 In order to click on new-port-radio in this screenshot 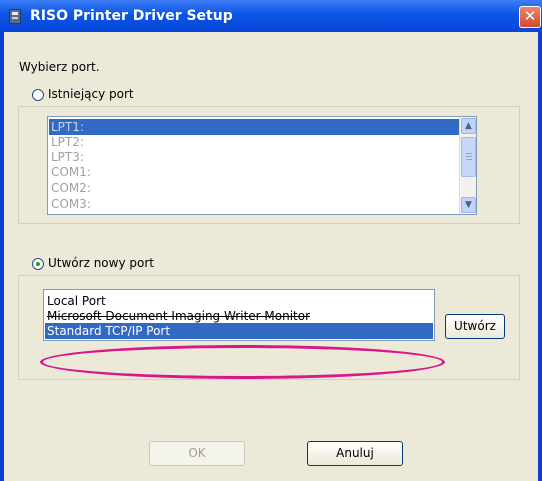, I will do `click(38, 264)`.